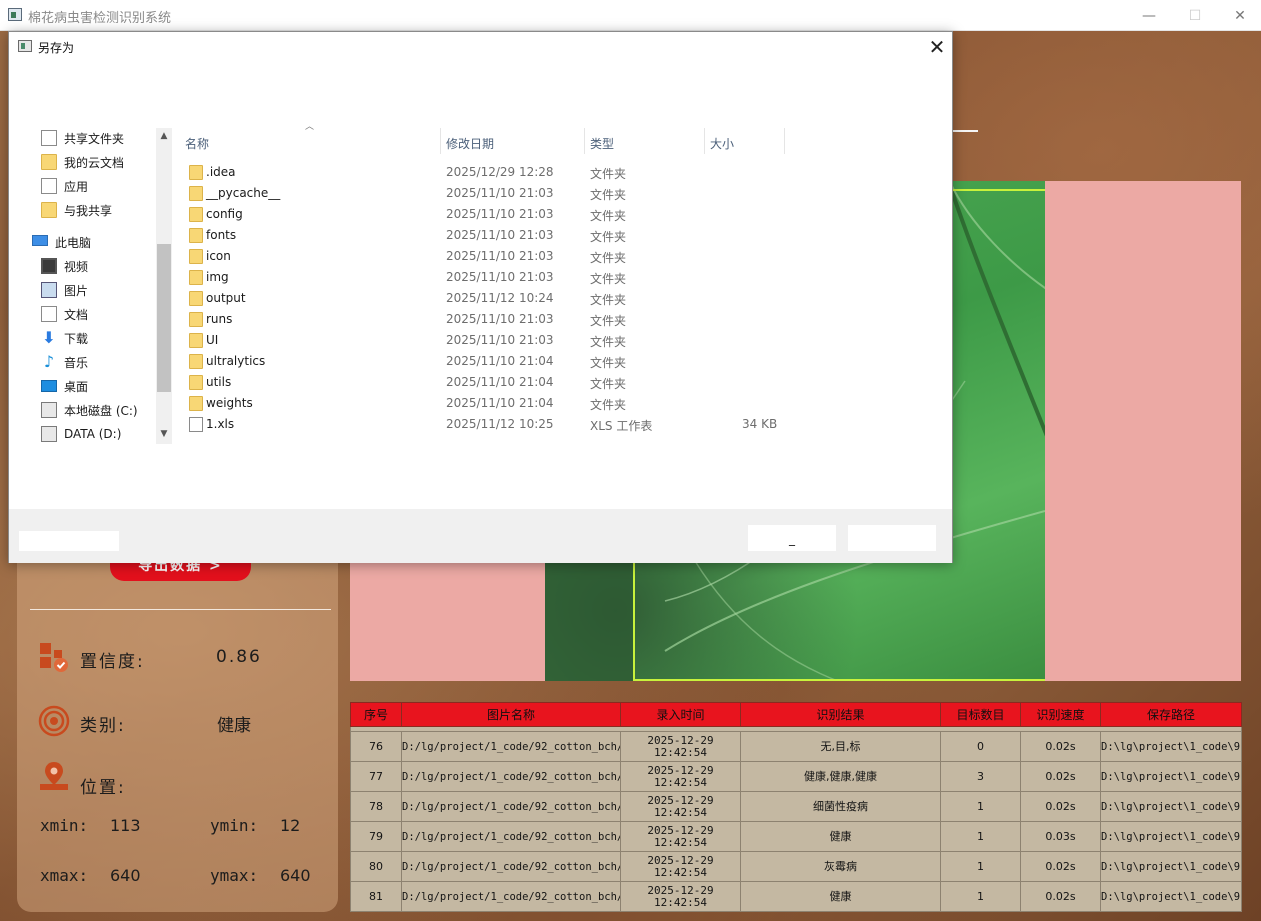  What do you see at coordinates (224, 214) in the screenshot?
I see `file-name: config` at bounding box center [224, 214].